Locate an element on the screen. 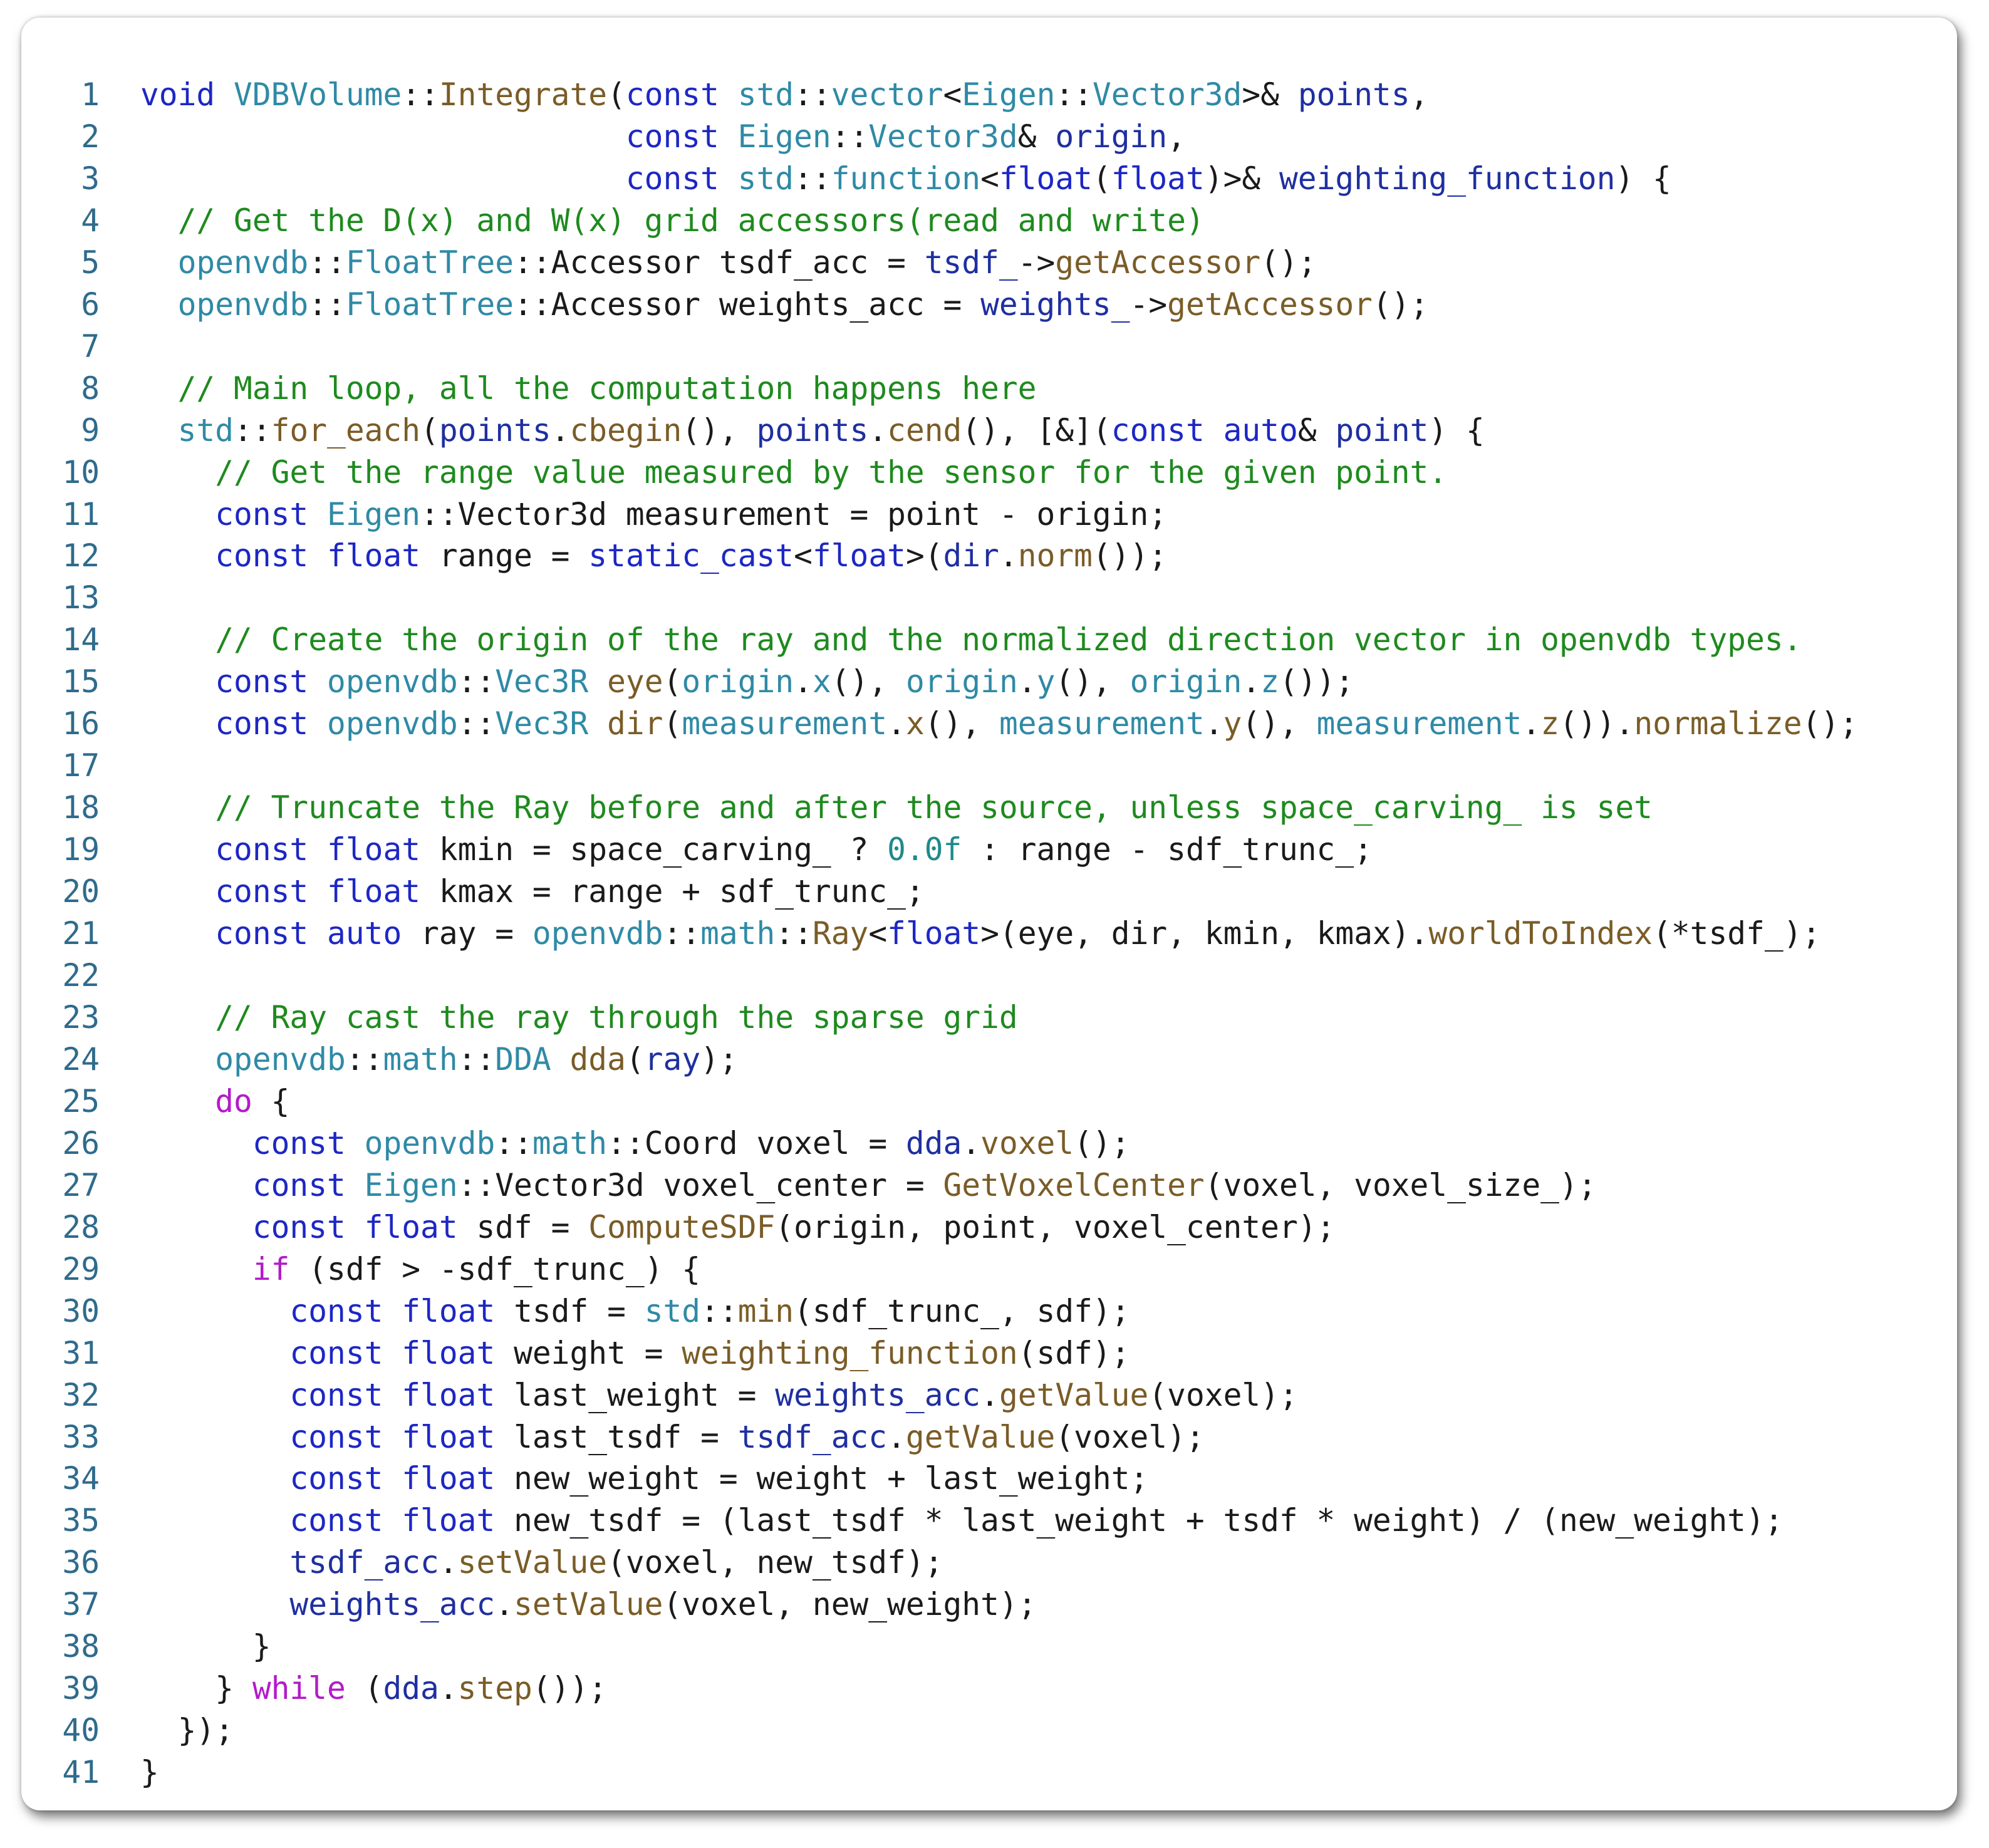 The height and width of the screenshot is (1848, 1989). type-token: y is located at coordinates (1046, 681).